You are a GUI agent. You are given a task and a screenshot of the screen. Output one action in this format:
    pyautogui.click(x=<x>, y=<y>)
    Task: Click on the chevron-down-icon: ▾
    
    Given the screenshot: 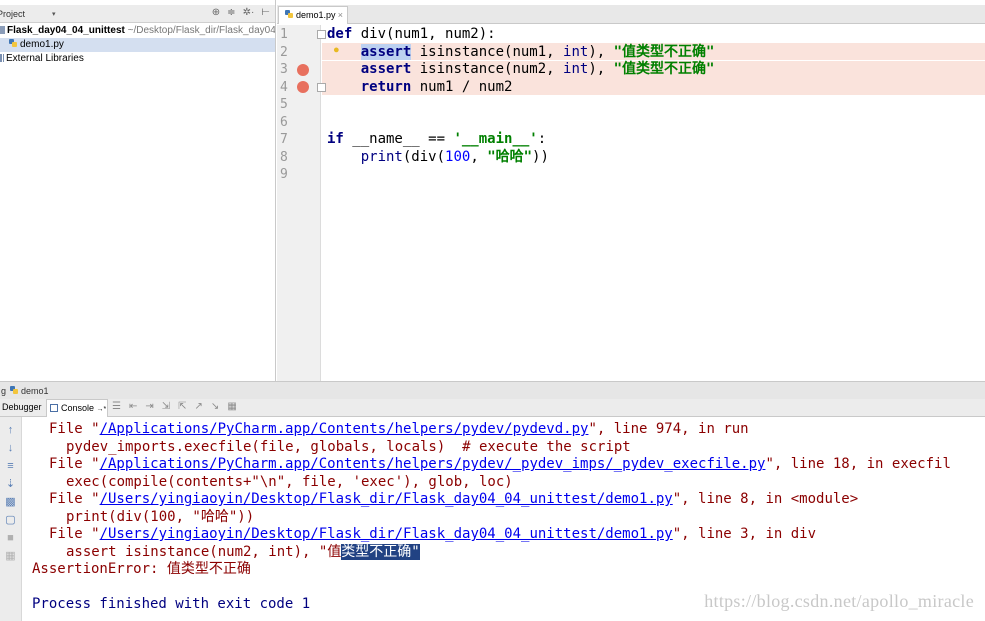 What is the action you would take?
    pyautogui.click(x=54, y=14)
    